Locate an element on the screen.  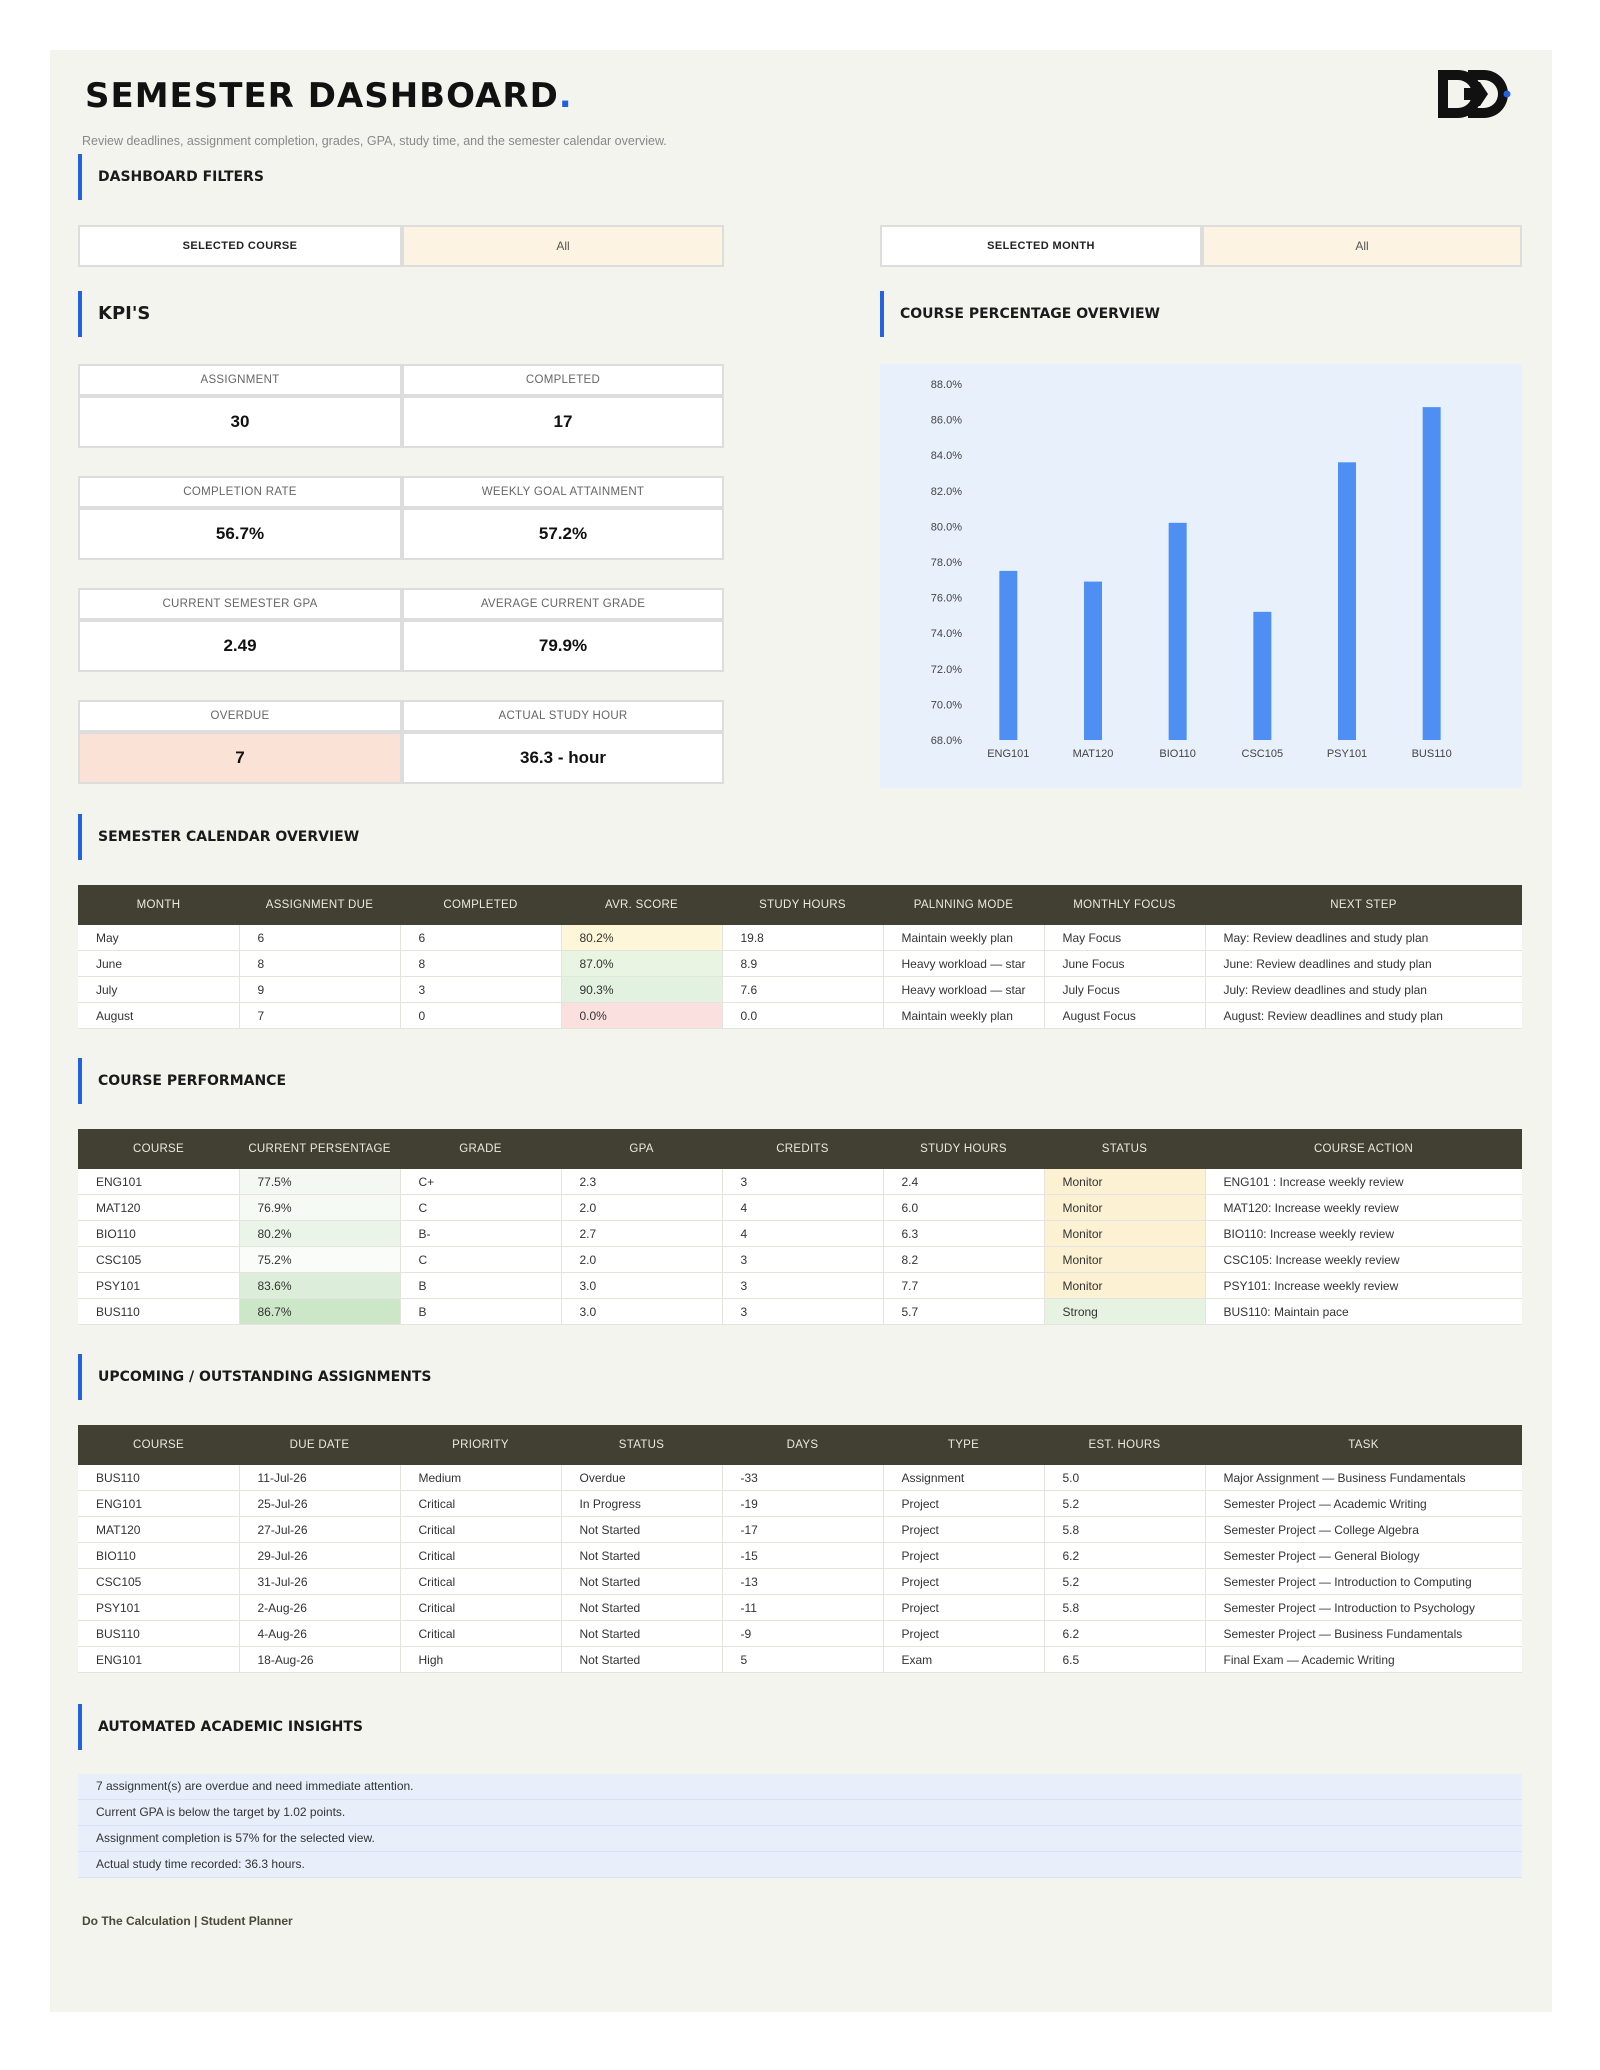
table-cell: Exam is located at coordinates (964, 1659).